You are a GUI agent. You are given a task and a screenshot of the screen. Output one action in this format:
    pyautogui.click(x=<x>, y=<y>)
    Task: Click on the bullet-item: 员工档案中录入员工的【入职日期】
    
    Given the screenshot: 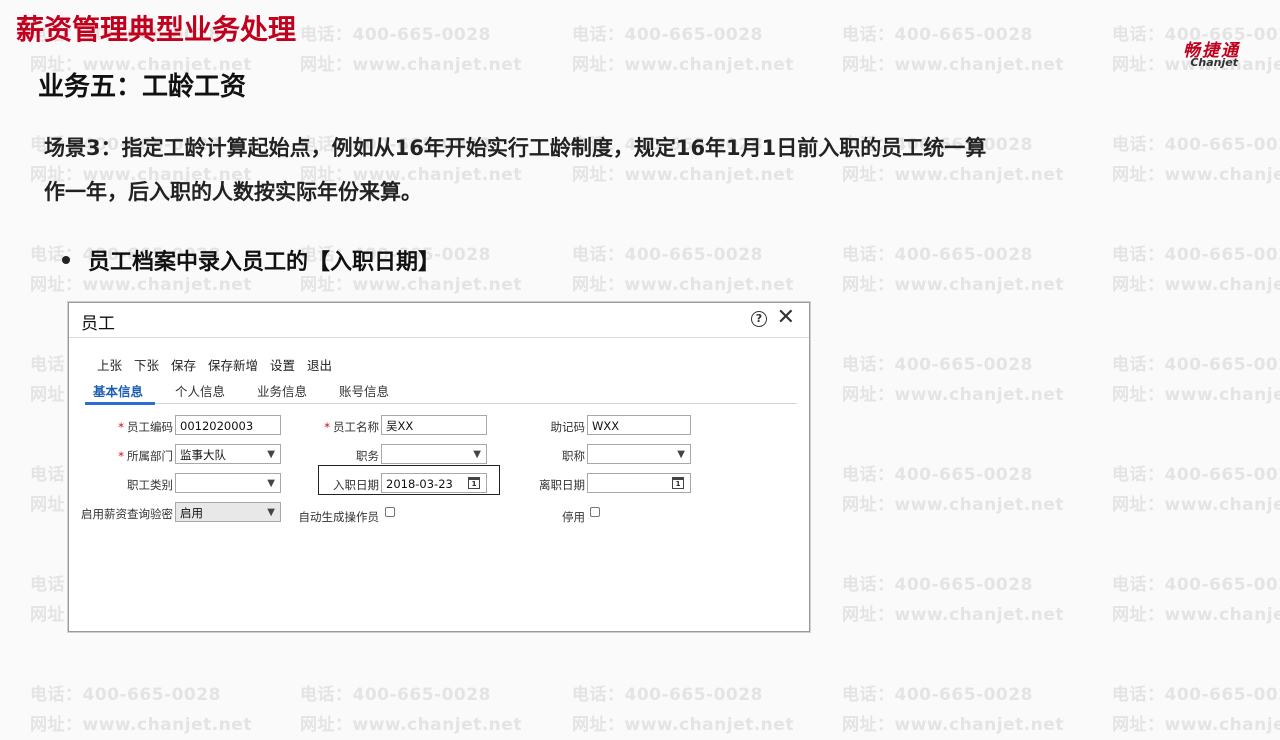 What is the action you would take?
    pyautogui.click(x=251, y=260)
    